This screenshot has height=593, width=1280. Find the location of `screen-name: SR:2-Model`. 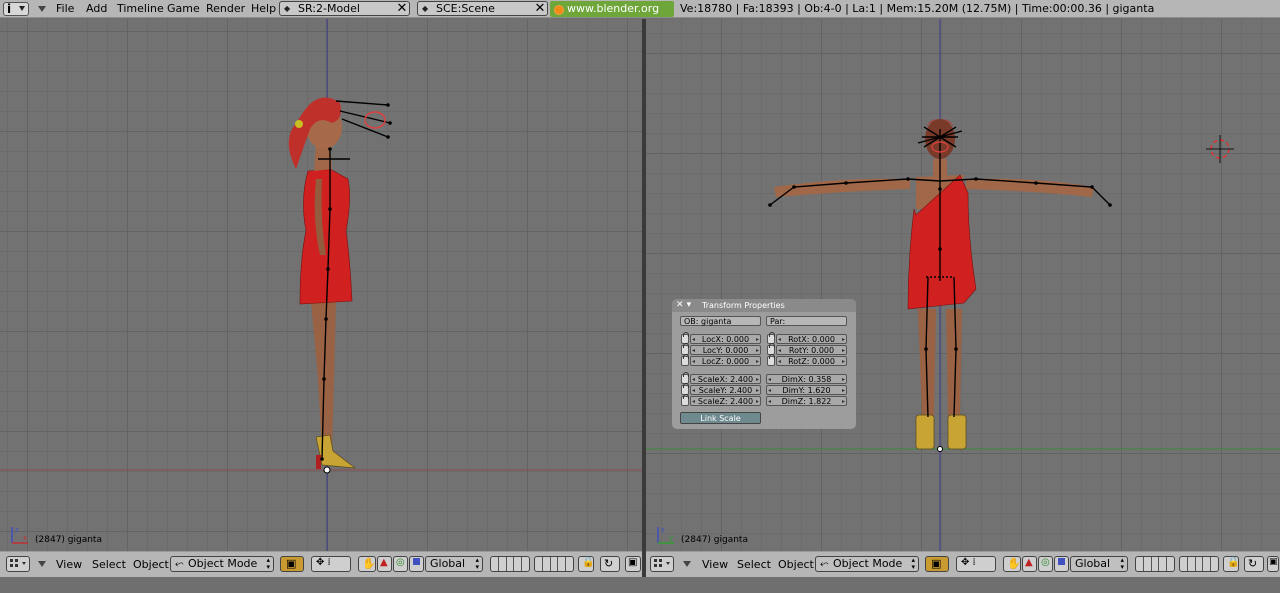

screen-name: SR:2-Model is located at coordinates (329, 9).